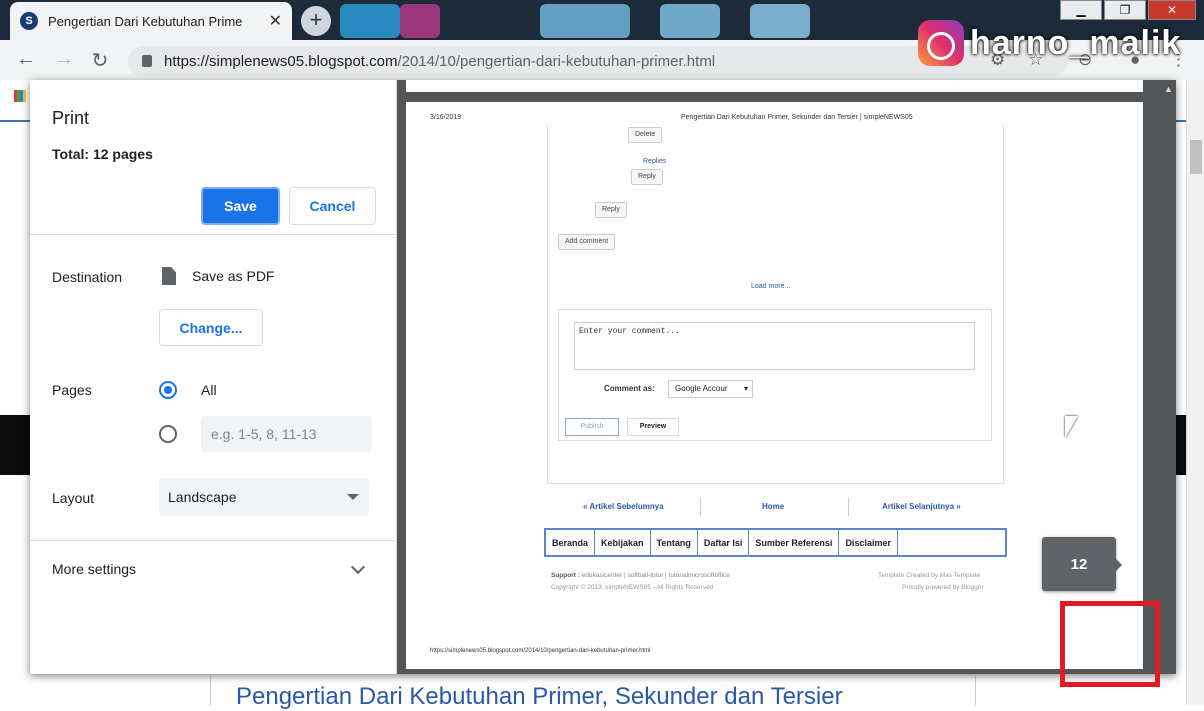 This screenshot has width=1204, height=711. I want to click on menu-item: Daftar Isi, so click(724, 542).